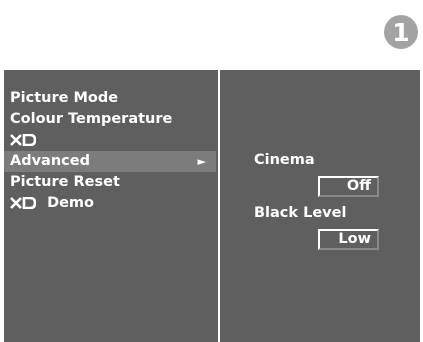 This screenshot has width=423, height=342. I want to click on step-number-badge: 1, so click(401, 32).